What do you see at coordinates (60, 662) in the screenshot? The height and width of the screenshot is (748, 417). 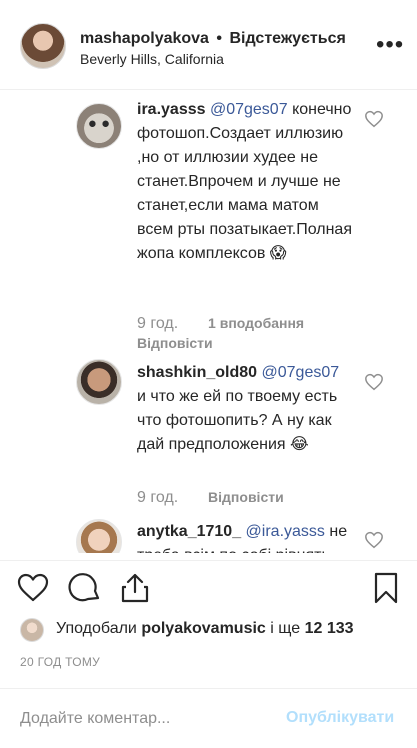 I see `post-timestamp: 20 ГОД ТОМУ` at bounding box center [60, 662].